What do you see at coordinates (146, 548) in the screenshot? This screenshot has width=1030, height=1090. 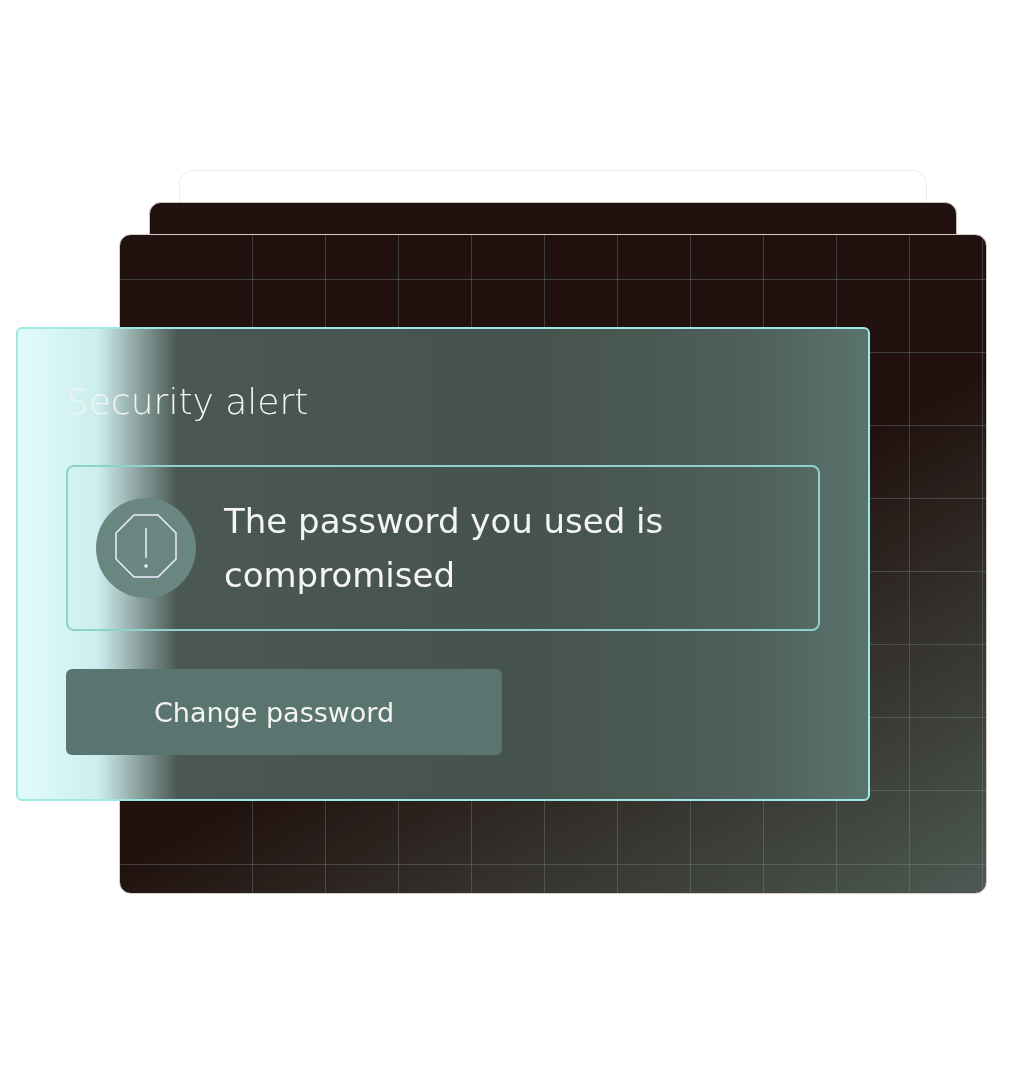 I see `warning-icon` at bounding box center [146, 548].